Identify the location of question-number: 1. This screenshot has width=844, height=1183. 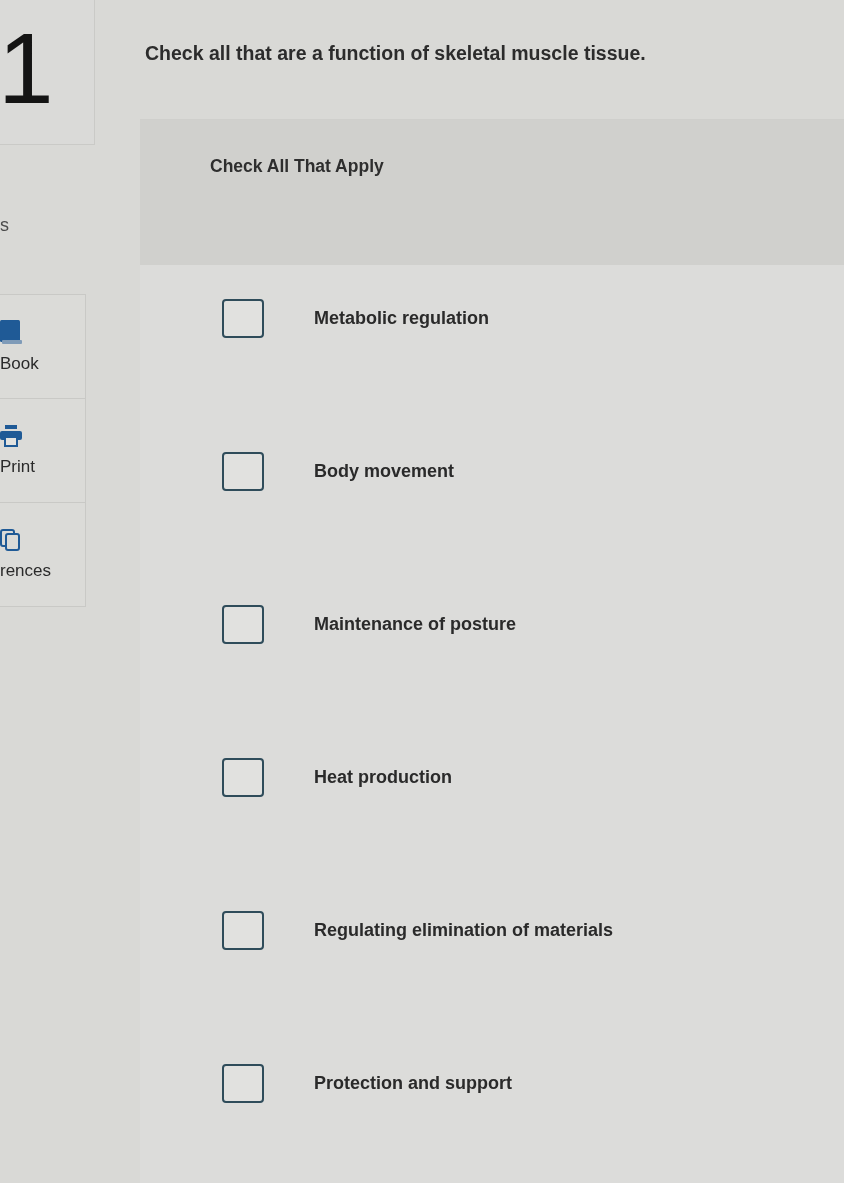
(27, 68).